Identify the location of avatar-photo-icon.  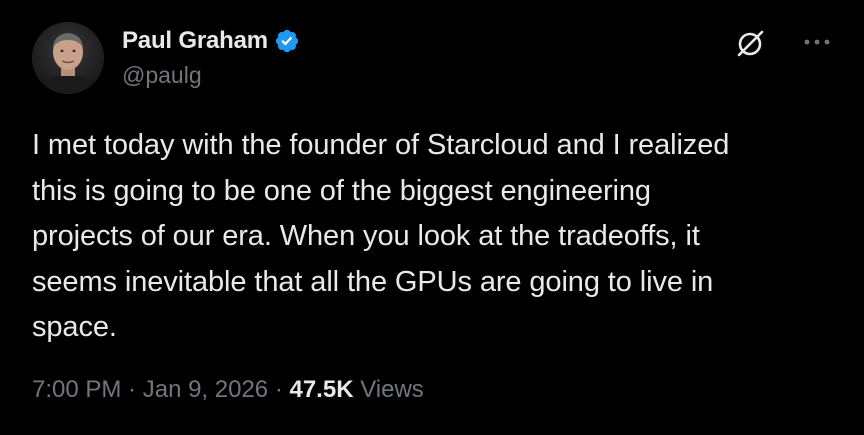
(68, 58).